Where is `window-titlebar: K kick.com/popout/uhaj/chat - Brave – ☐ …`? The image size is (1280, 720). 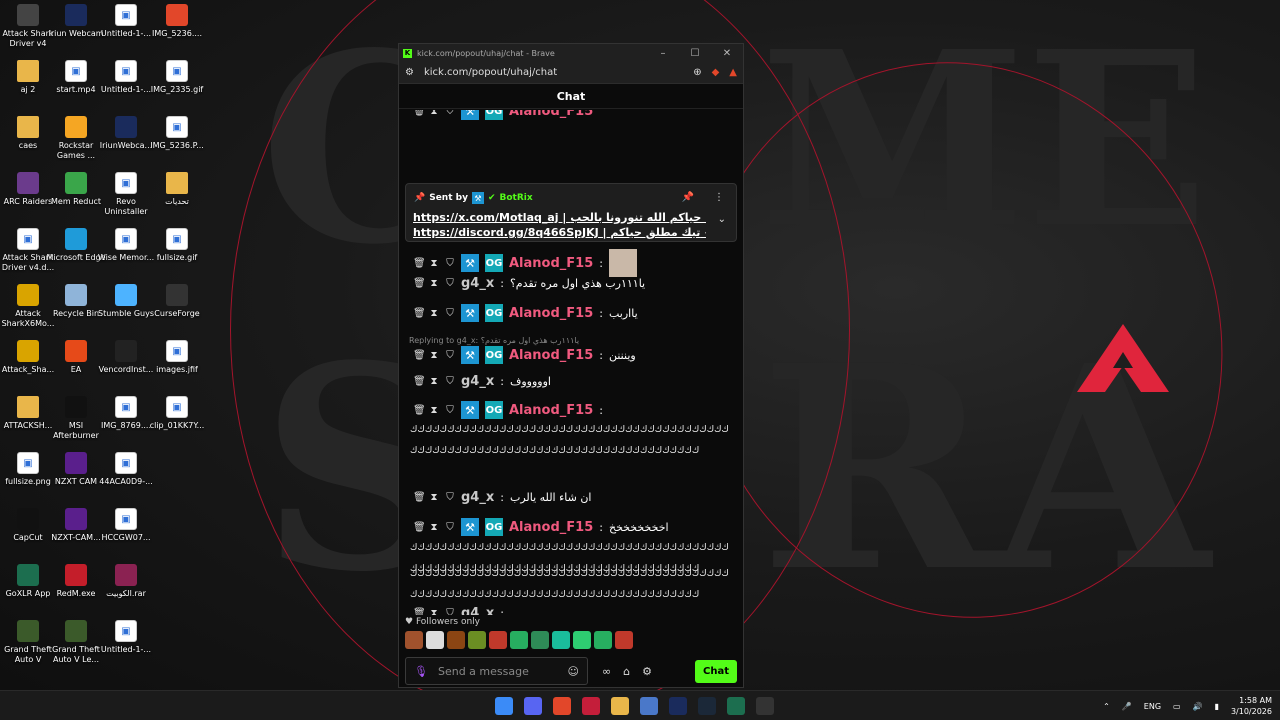 window-titlebar: K kick.com/popout/uhaj/chat - Brave – ☐ … is located at coordinates (571, 53).